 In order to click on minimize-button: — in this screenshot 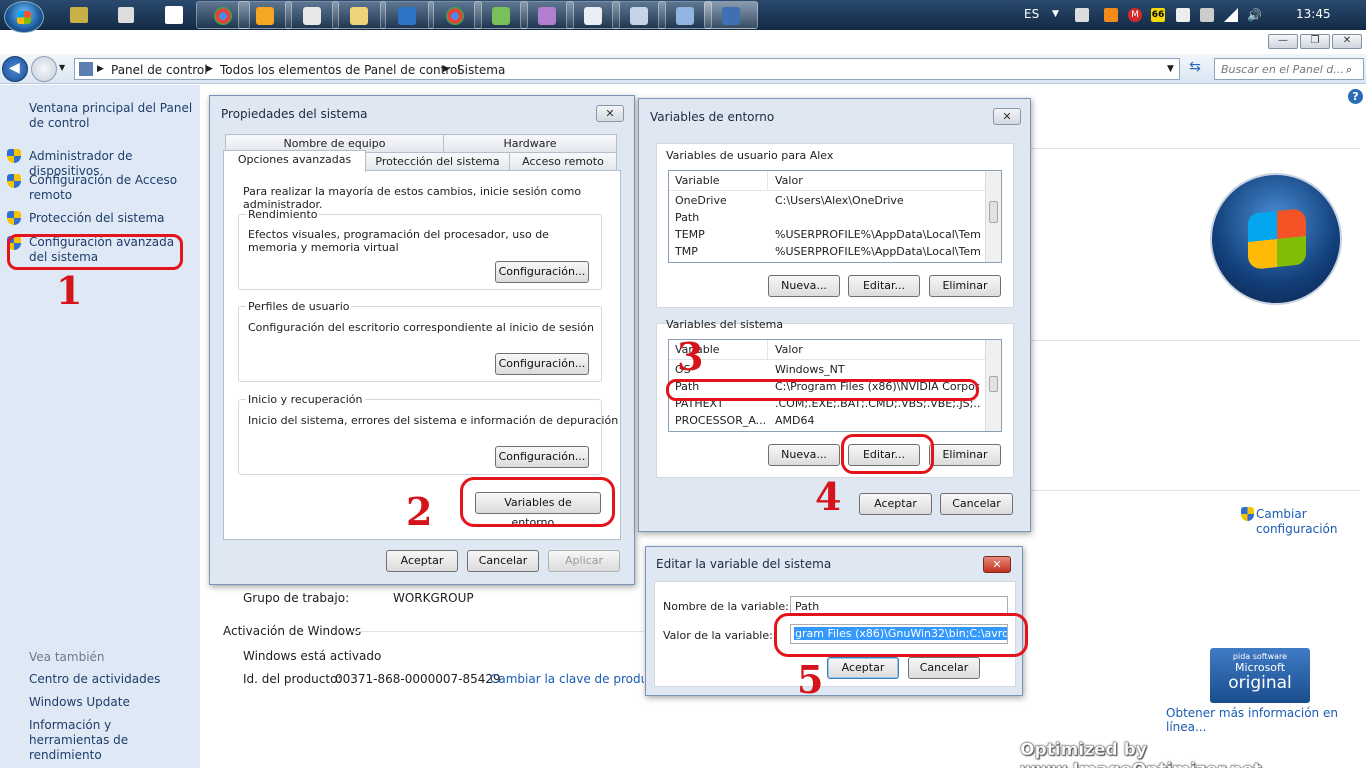, I will do `click(1283, 41)`.